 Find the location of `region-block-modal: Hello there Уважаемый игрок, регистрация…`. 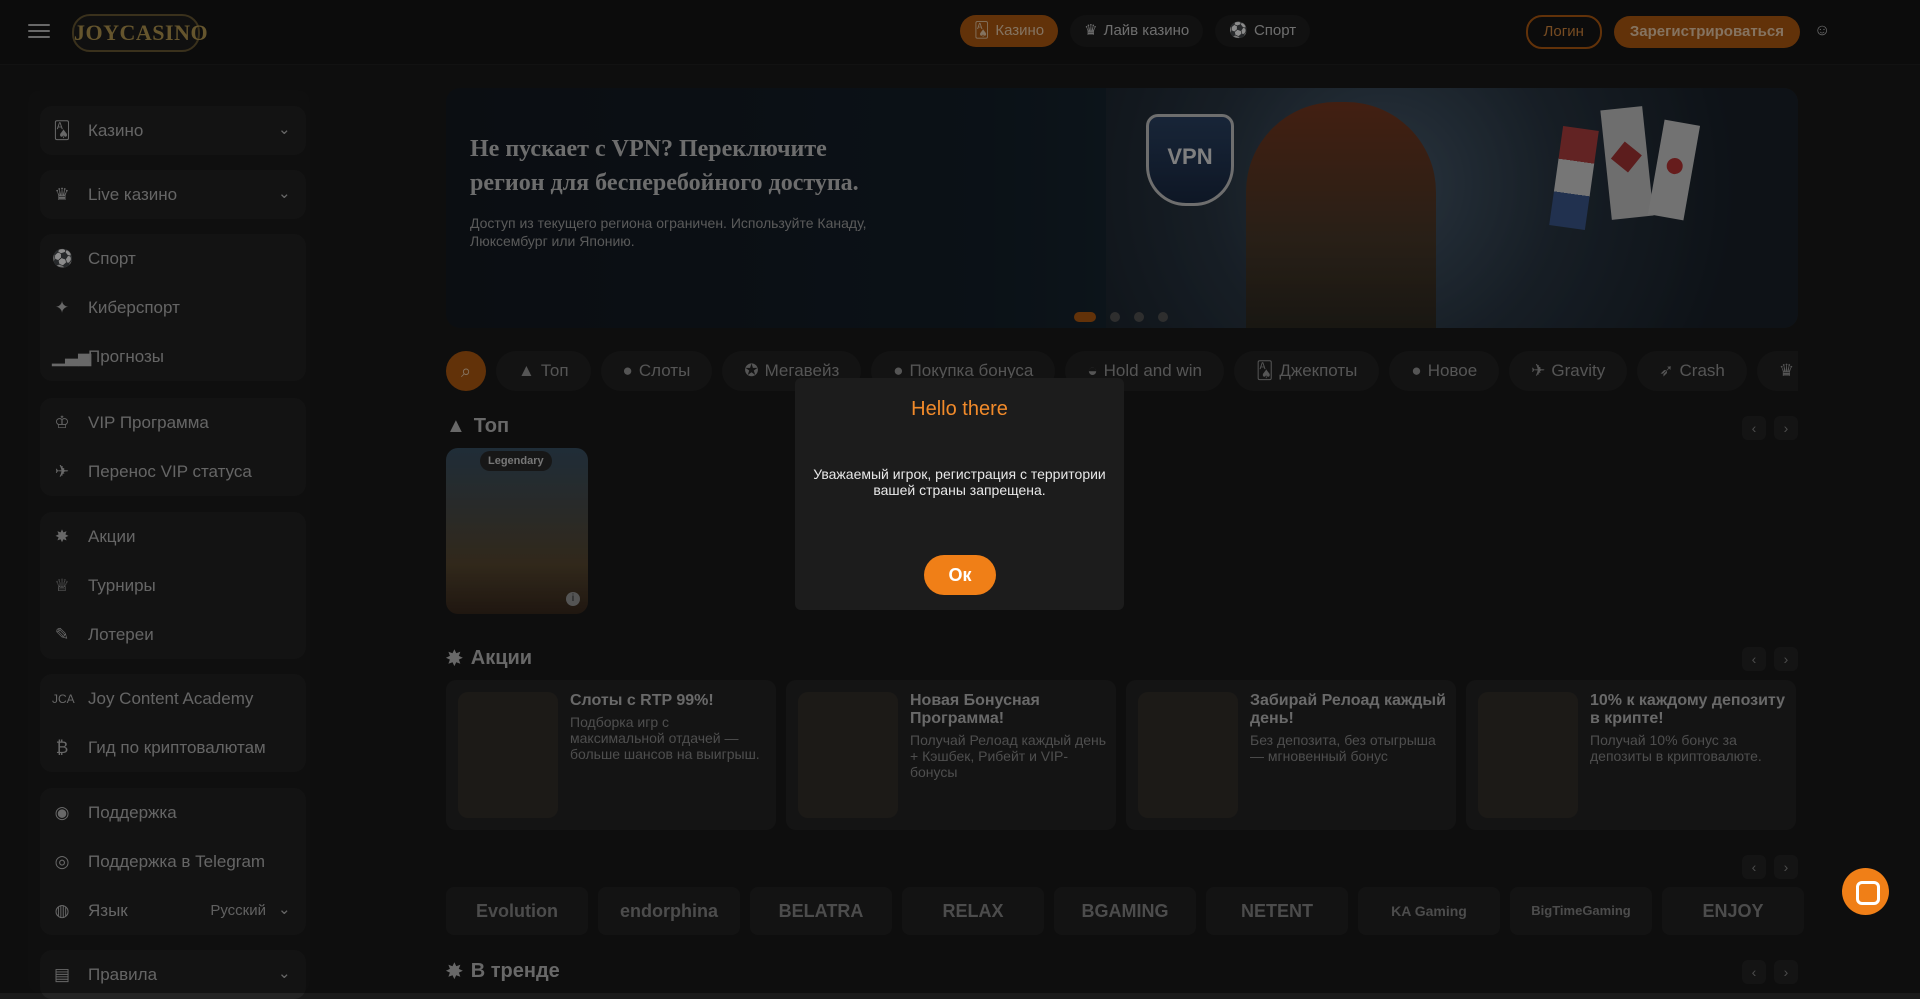

region-block-modal: Hello there Уважаемый игрок, регистрация… is located at coordinates (959, 494).